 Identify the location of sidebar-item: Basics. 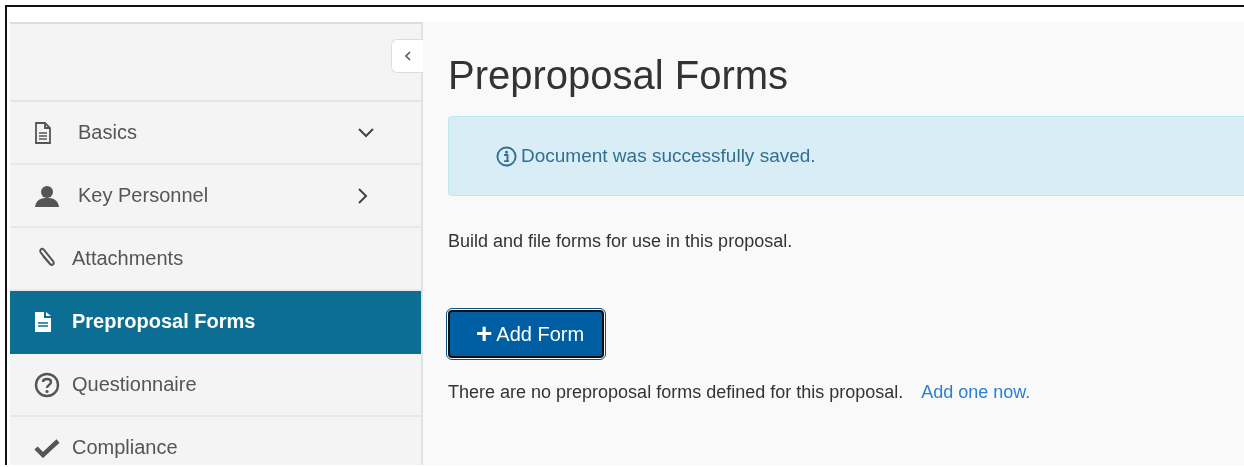
(215, 133).